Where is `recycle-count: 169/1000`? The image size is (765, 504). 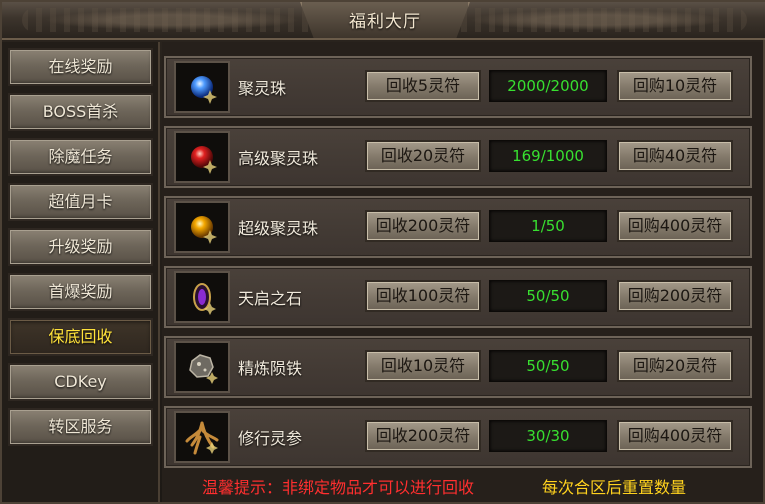 recycle-count: 169/1000 is located at coordinates (548, 156).